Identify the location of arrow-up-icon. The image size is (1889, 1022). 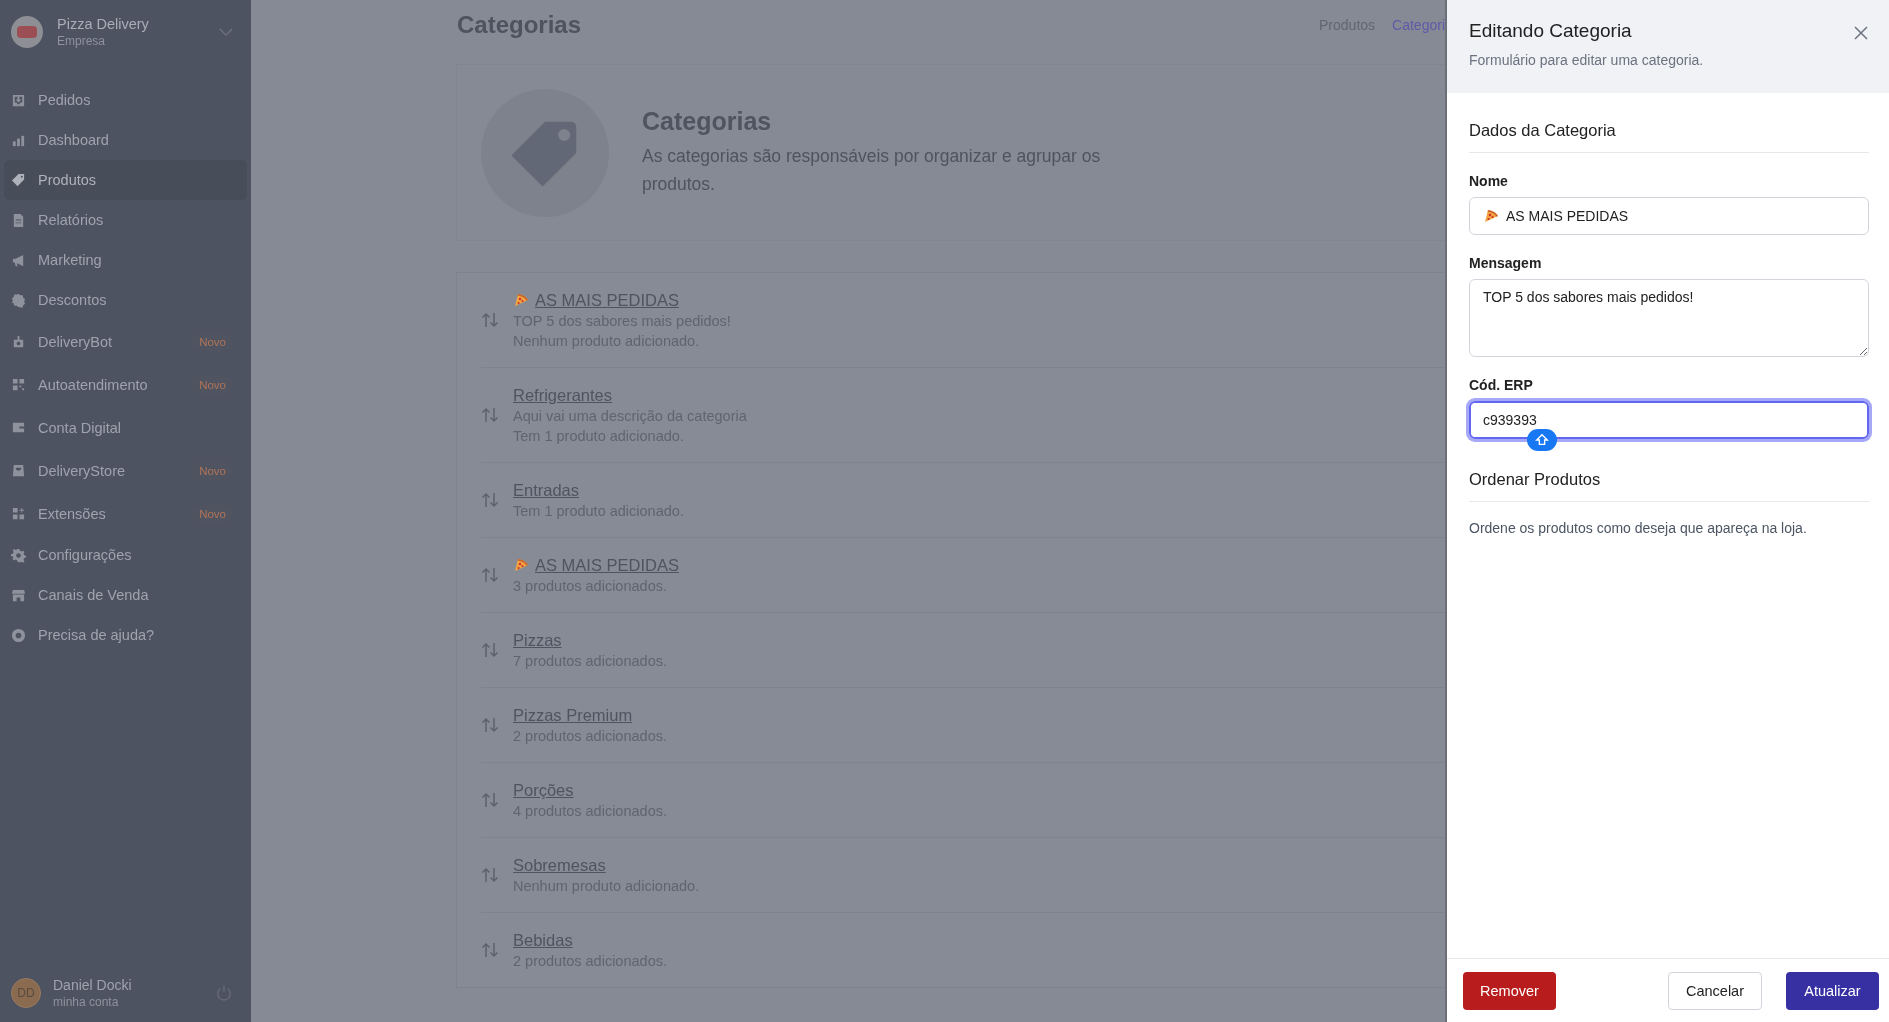
(1542, 440).